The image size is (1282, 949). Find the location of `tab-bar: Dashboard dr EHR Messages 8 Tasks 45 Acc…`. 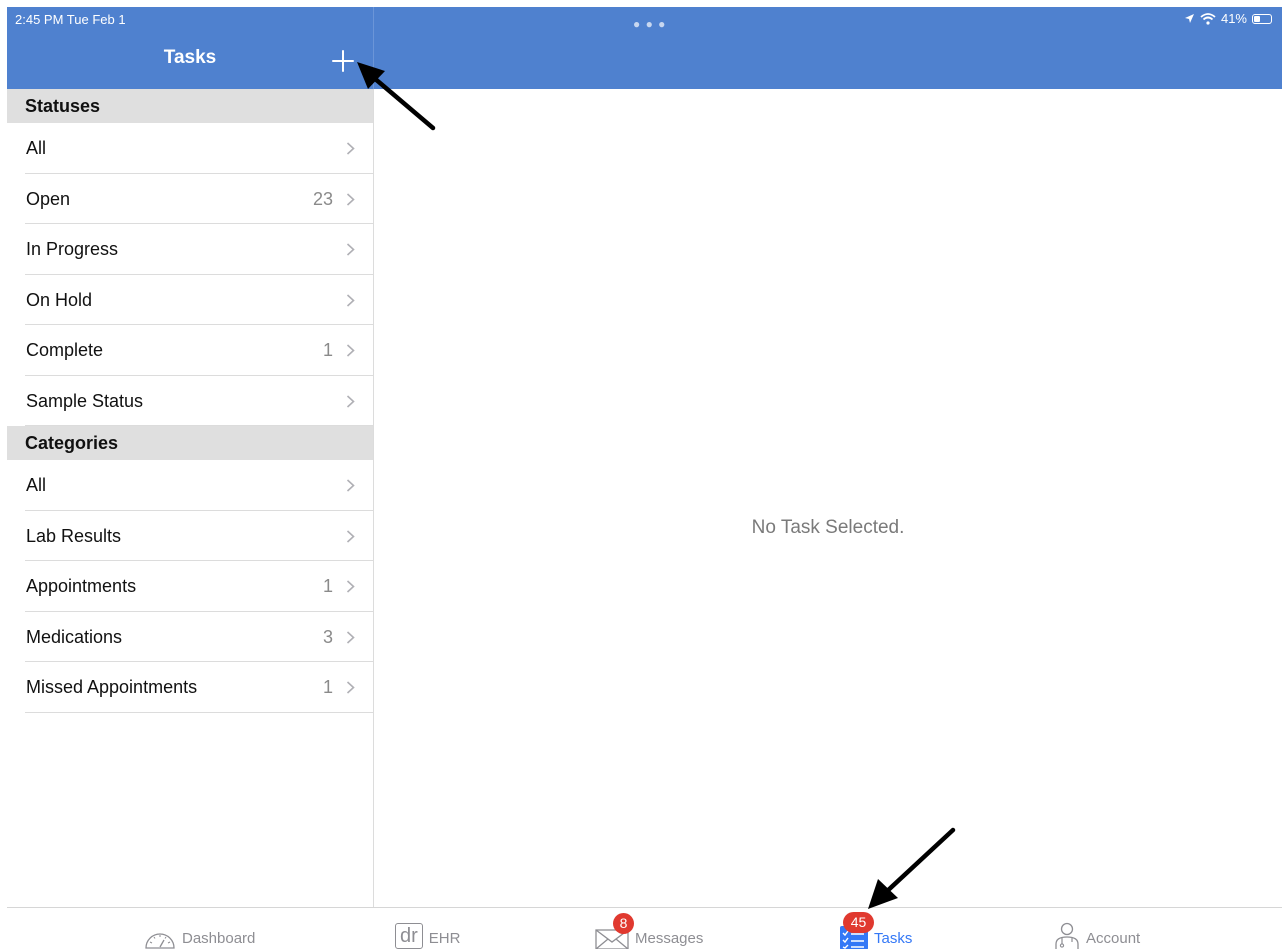

tab-bar: Dashboard dr EHR Messages 8 Tasks 45 Acc… is located at coordinates (644, 928).